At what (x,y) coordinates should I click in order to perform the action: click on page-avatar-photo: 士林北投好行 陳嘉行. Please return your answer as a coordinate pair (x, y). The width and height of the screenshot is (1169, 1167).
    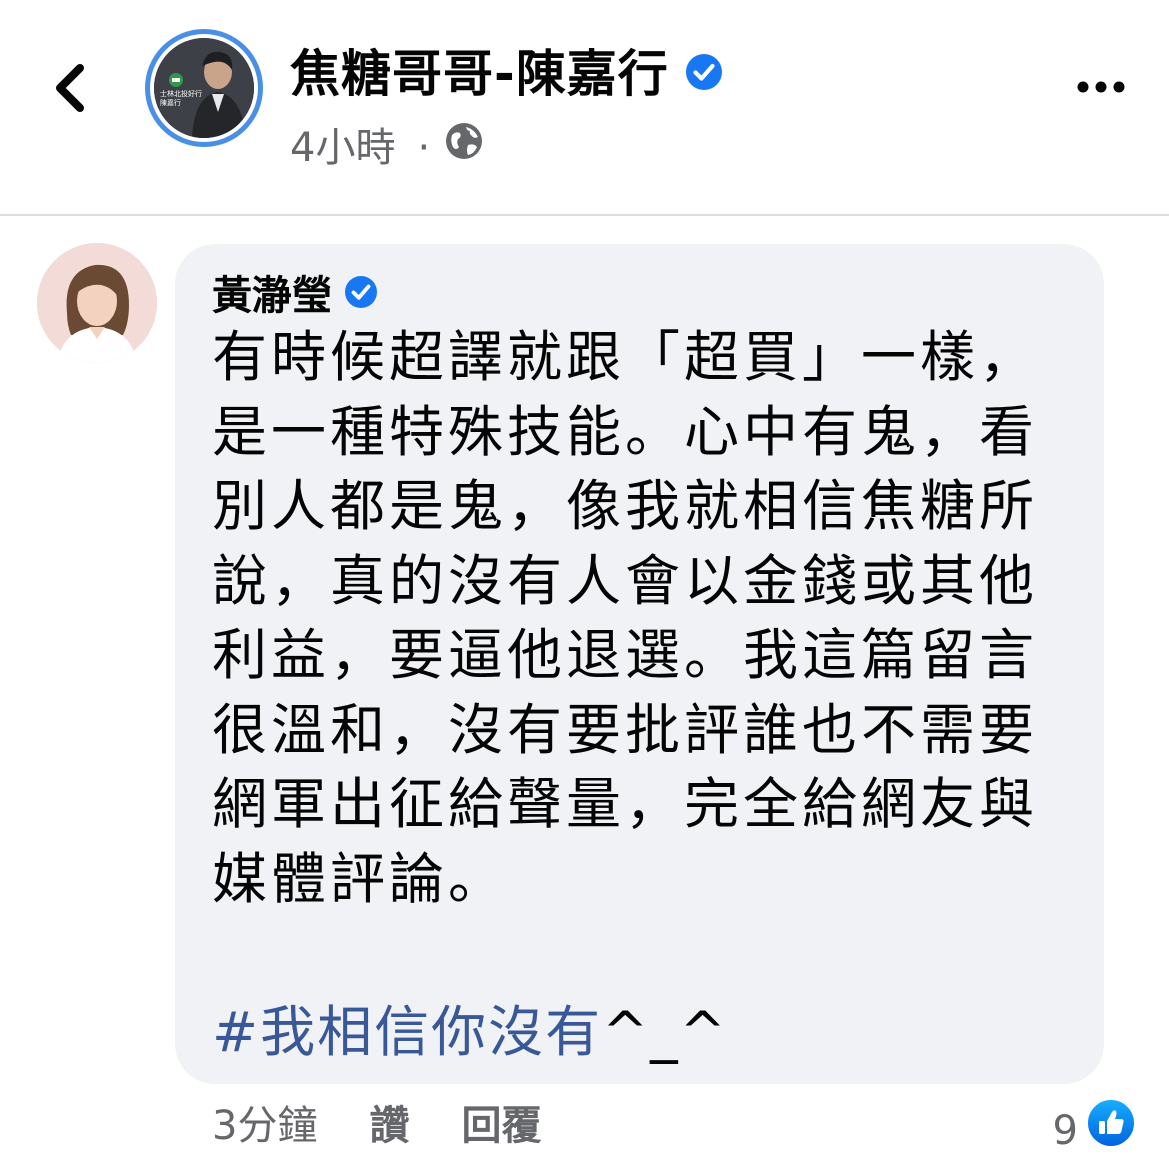
    Looking at the image, I should click on (204, 88).